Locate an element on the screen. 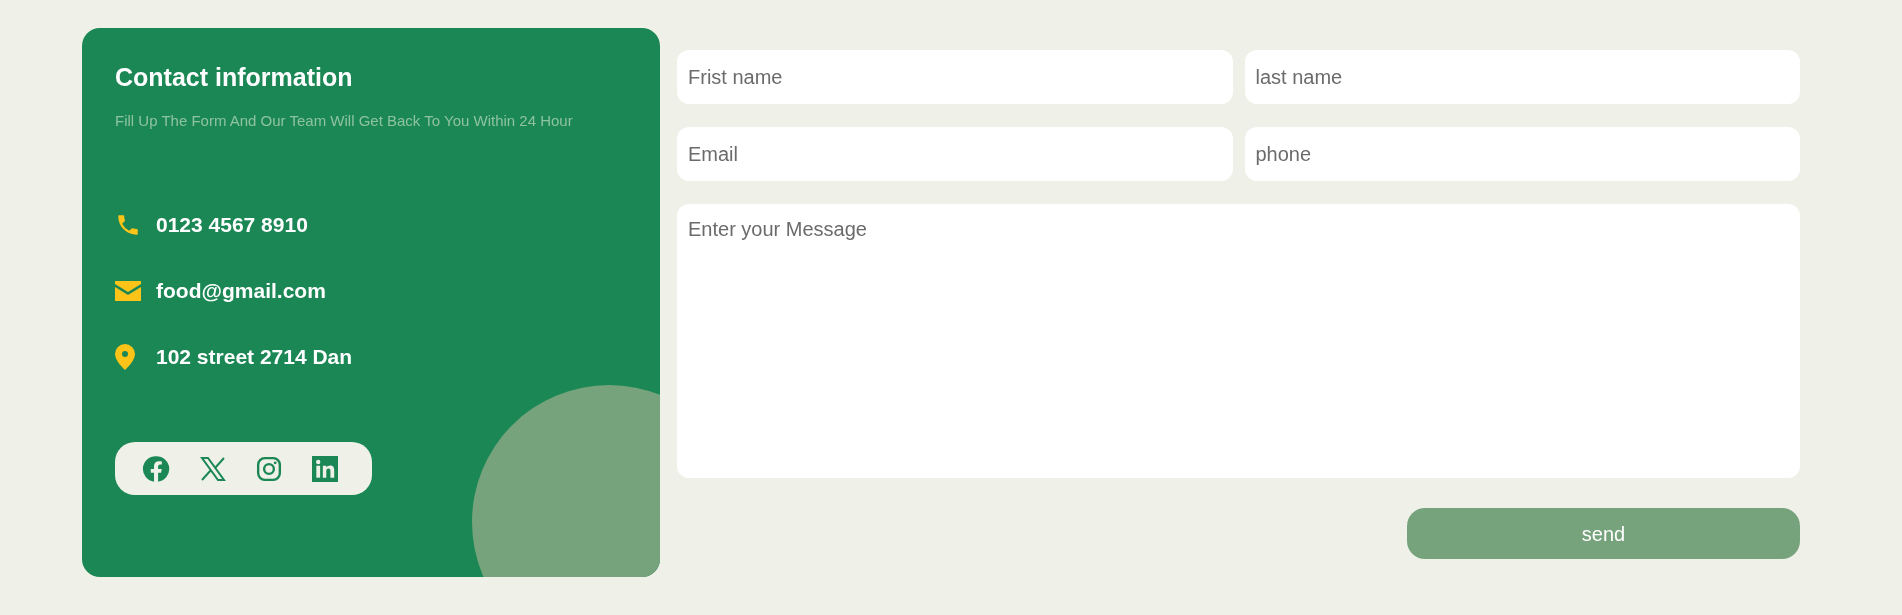  card-title: Contact information is located at coordinates (234, 77).